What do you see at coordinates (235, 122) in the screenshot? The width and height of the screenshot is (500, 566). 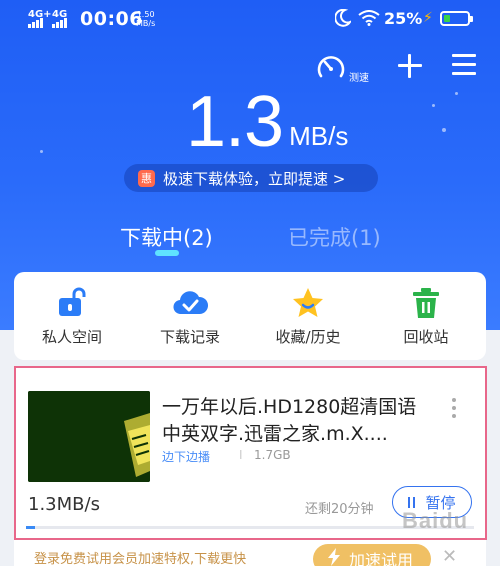 I see `current-speed-value: 1.3` at bounding box center [235, 122].